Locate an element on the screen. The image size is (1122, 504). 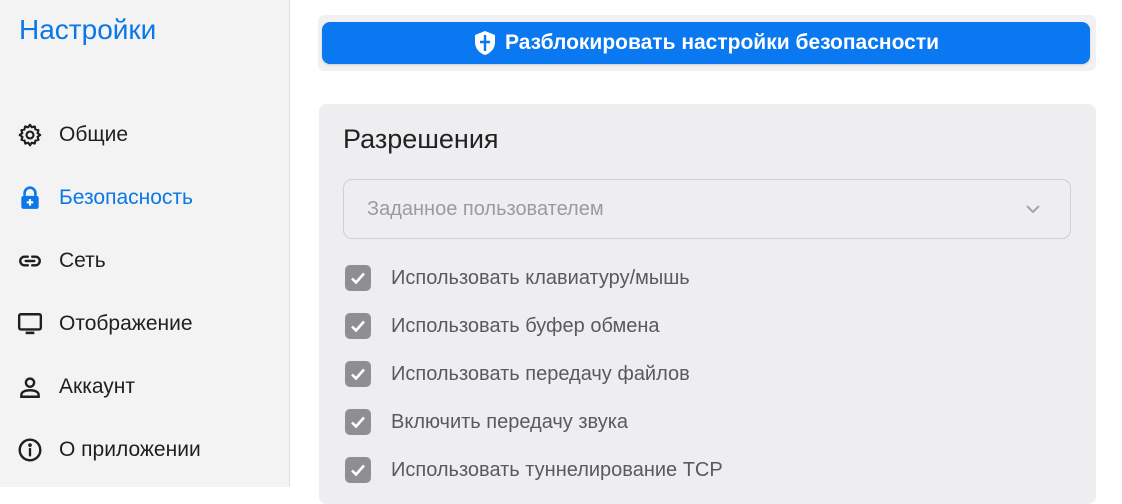
permission-tcp-tunneling: Использовать туннелирование TCP is located at coordinates (534, 470).